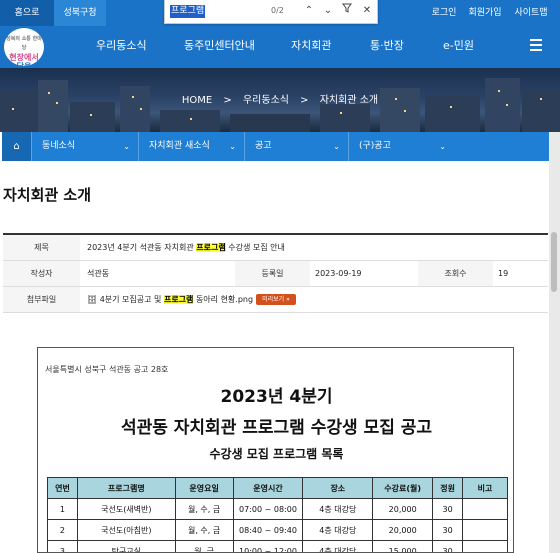 Image resolution: width=560 pixels, height=553 pixels. Describe the element at coordinates (276, 397) in the screenshot. I see `notice-heading-1: 2023년 4분기` at that location.